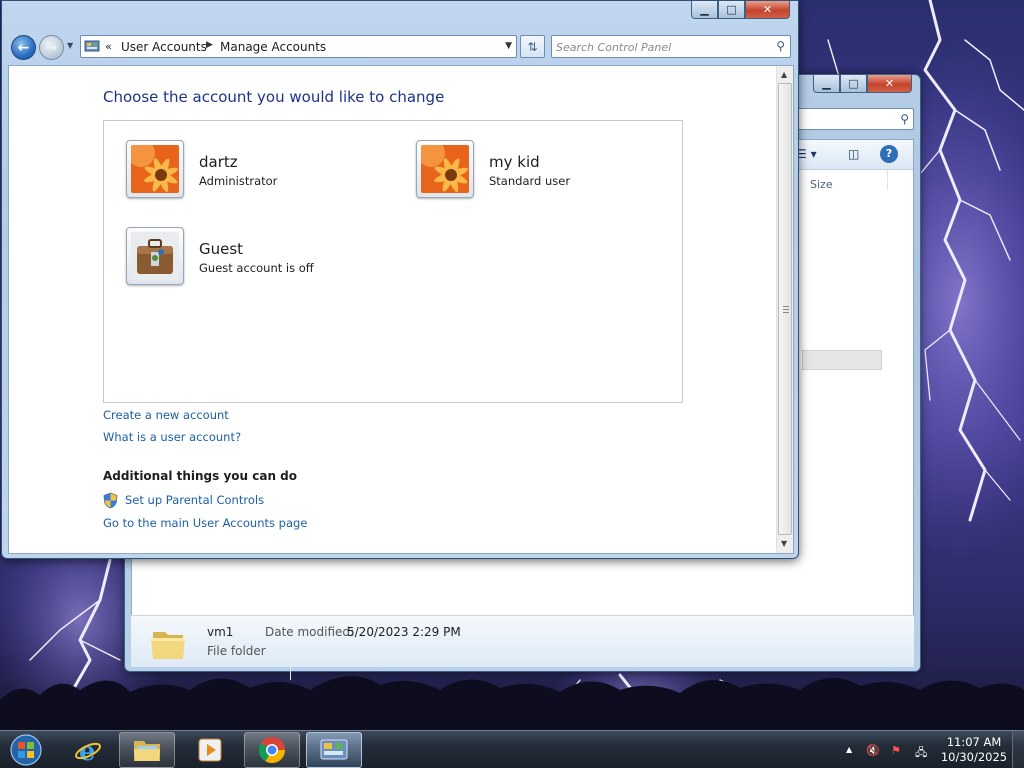 This screenshot has width=1024, height=768. Describe the element at coordinates (168, 645) in the screenshot. I see `folder-icon` at that location.